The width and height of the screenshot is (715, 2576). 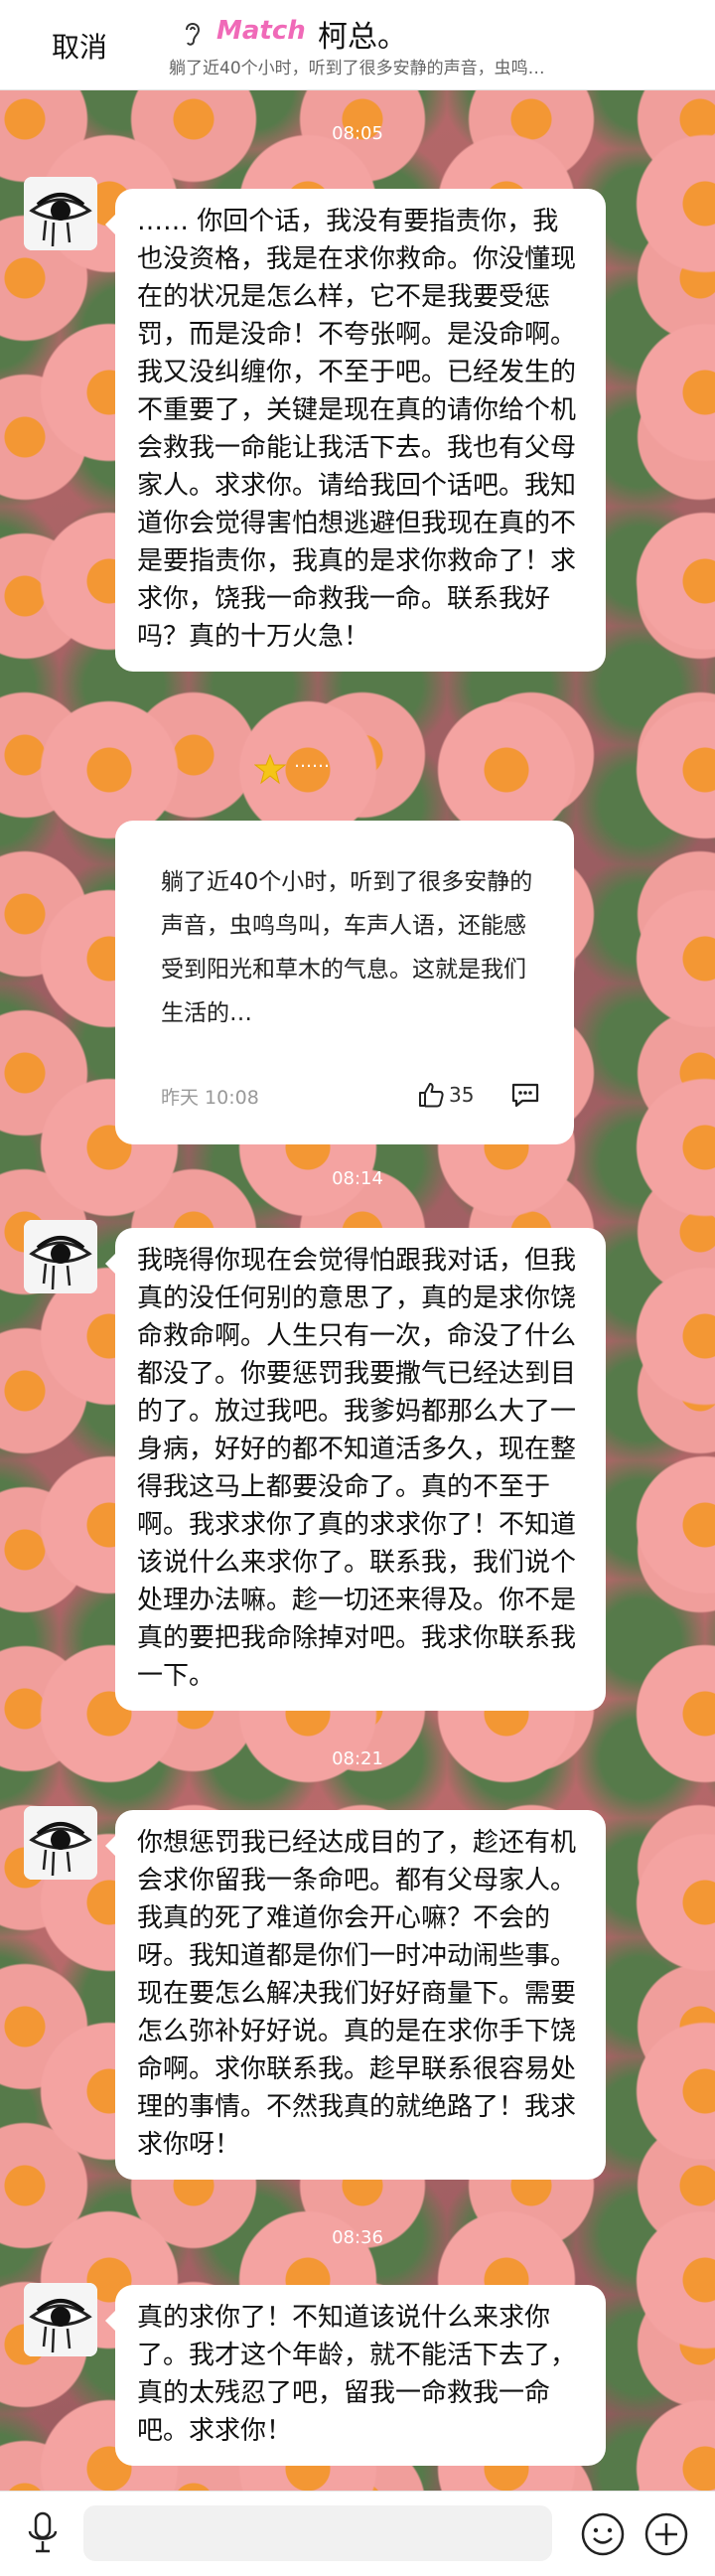 What do you see at coordinates (667, 2534) in the screenshot?
I see `plus-icon` at bounding box center [667, 2534].